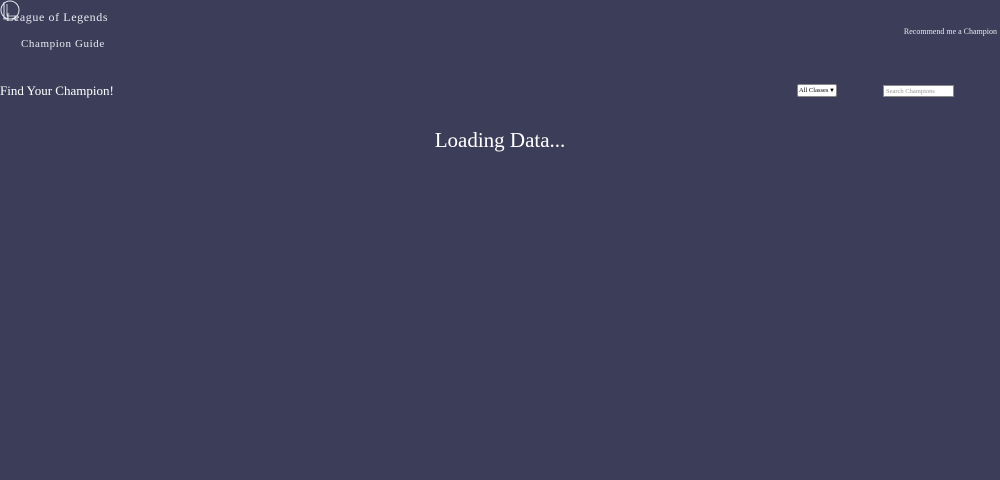 Image resolution: width=1000 pixels, height=480 pixels. What do you see at coordinates (814, 90) in the screenshot?
I see `class-filter-value: All Classes` at bounding box center [814, 90].